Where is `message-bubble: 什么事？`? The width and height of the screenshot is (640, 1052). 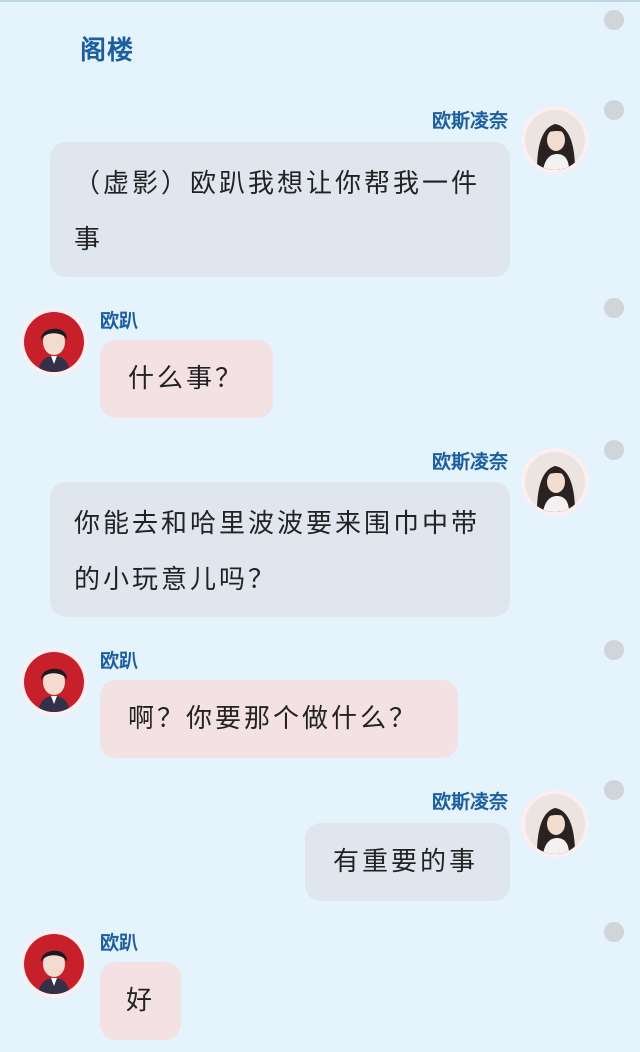
message-bubble: 什么事？ is located at coordinates (186, 379).